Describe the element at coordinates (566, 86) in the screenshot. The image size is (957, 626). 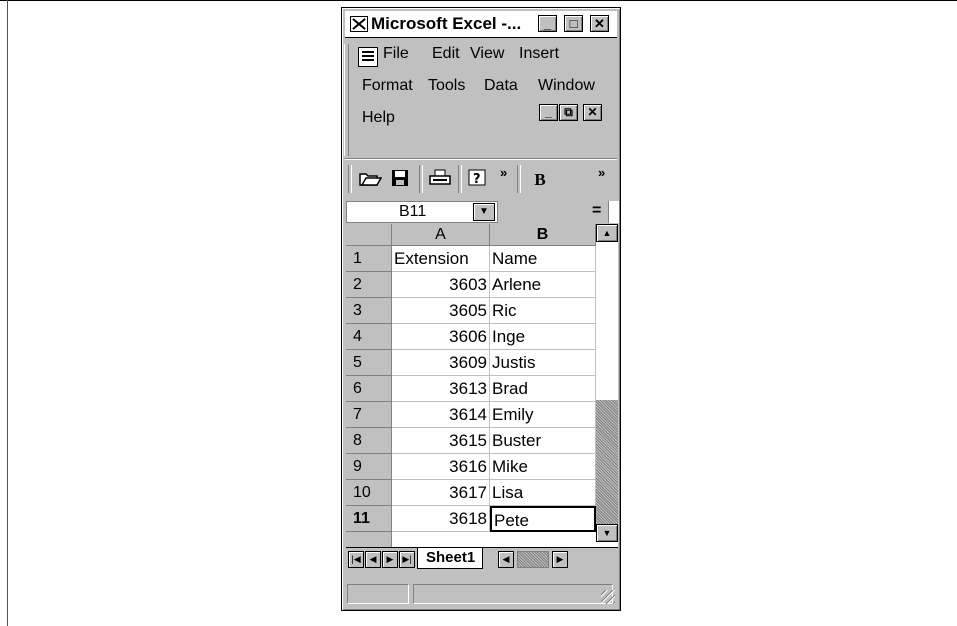
I see `menu-window: Window` at that location.